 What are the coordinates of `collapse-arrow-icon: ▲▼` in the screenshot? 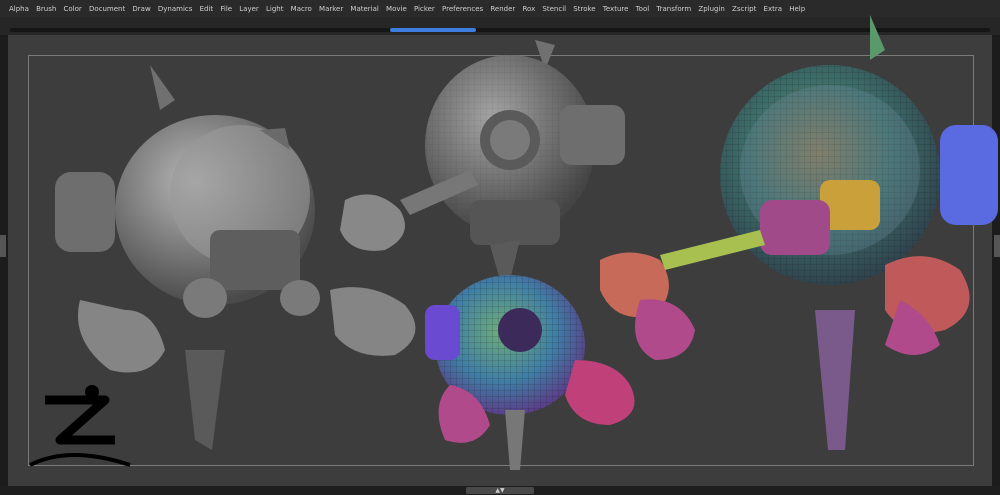 It's located at (500, 490).